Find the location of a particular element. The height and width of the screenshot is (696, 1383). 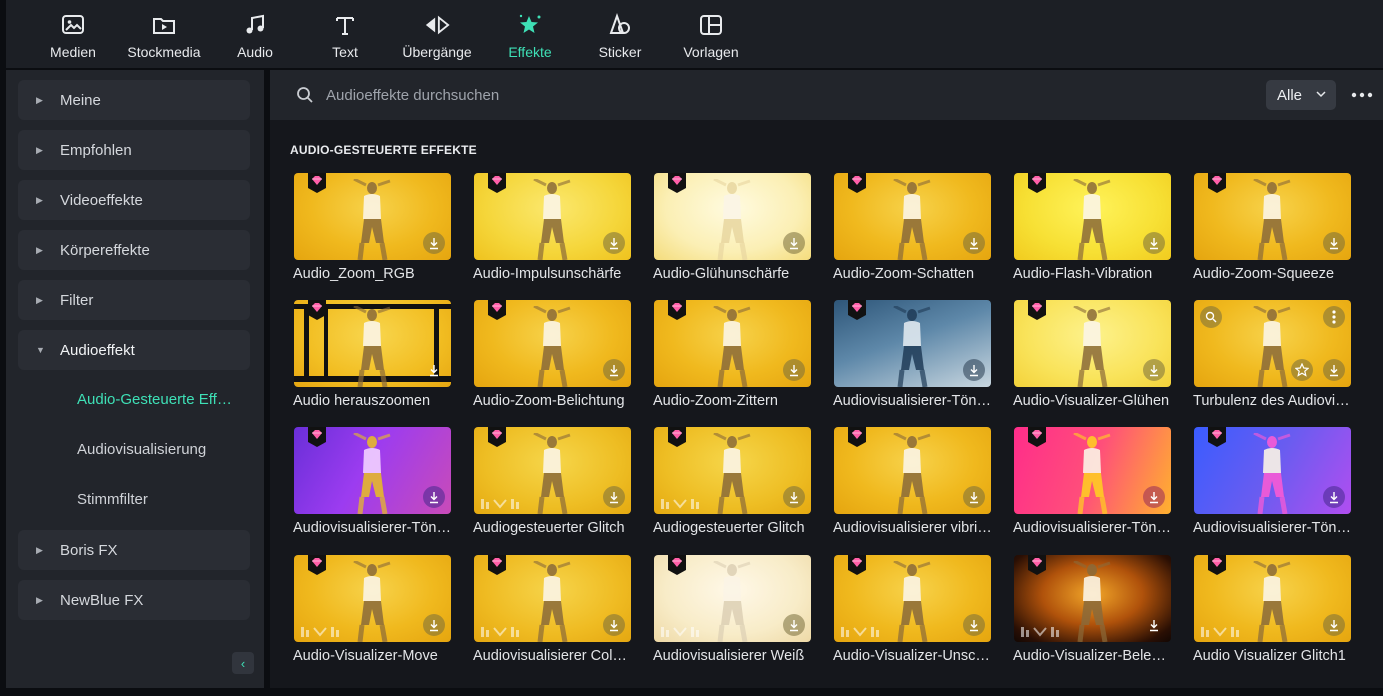

effect-card: Audio Visualizer Glitch1 is located at coordinates (1272, 612).